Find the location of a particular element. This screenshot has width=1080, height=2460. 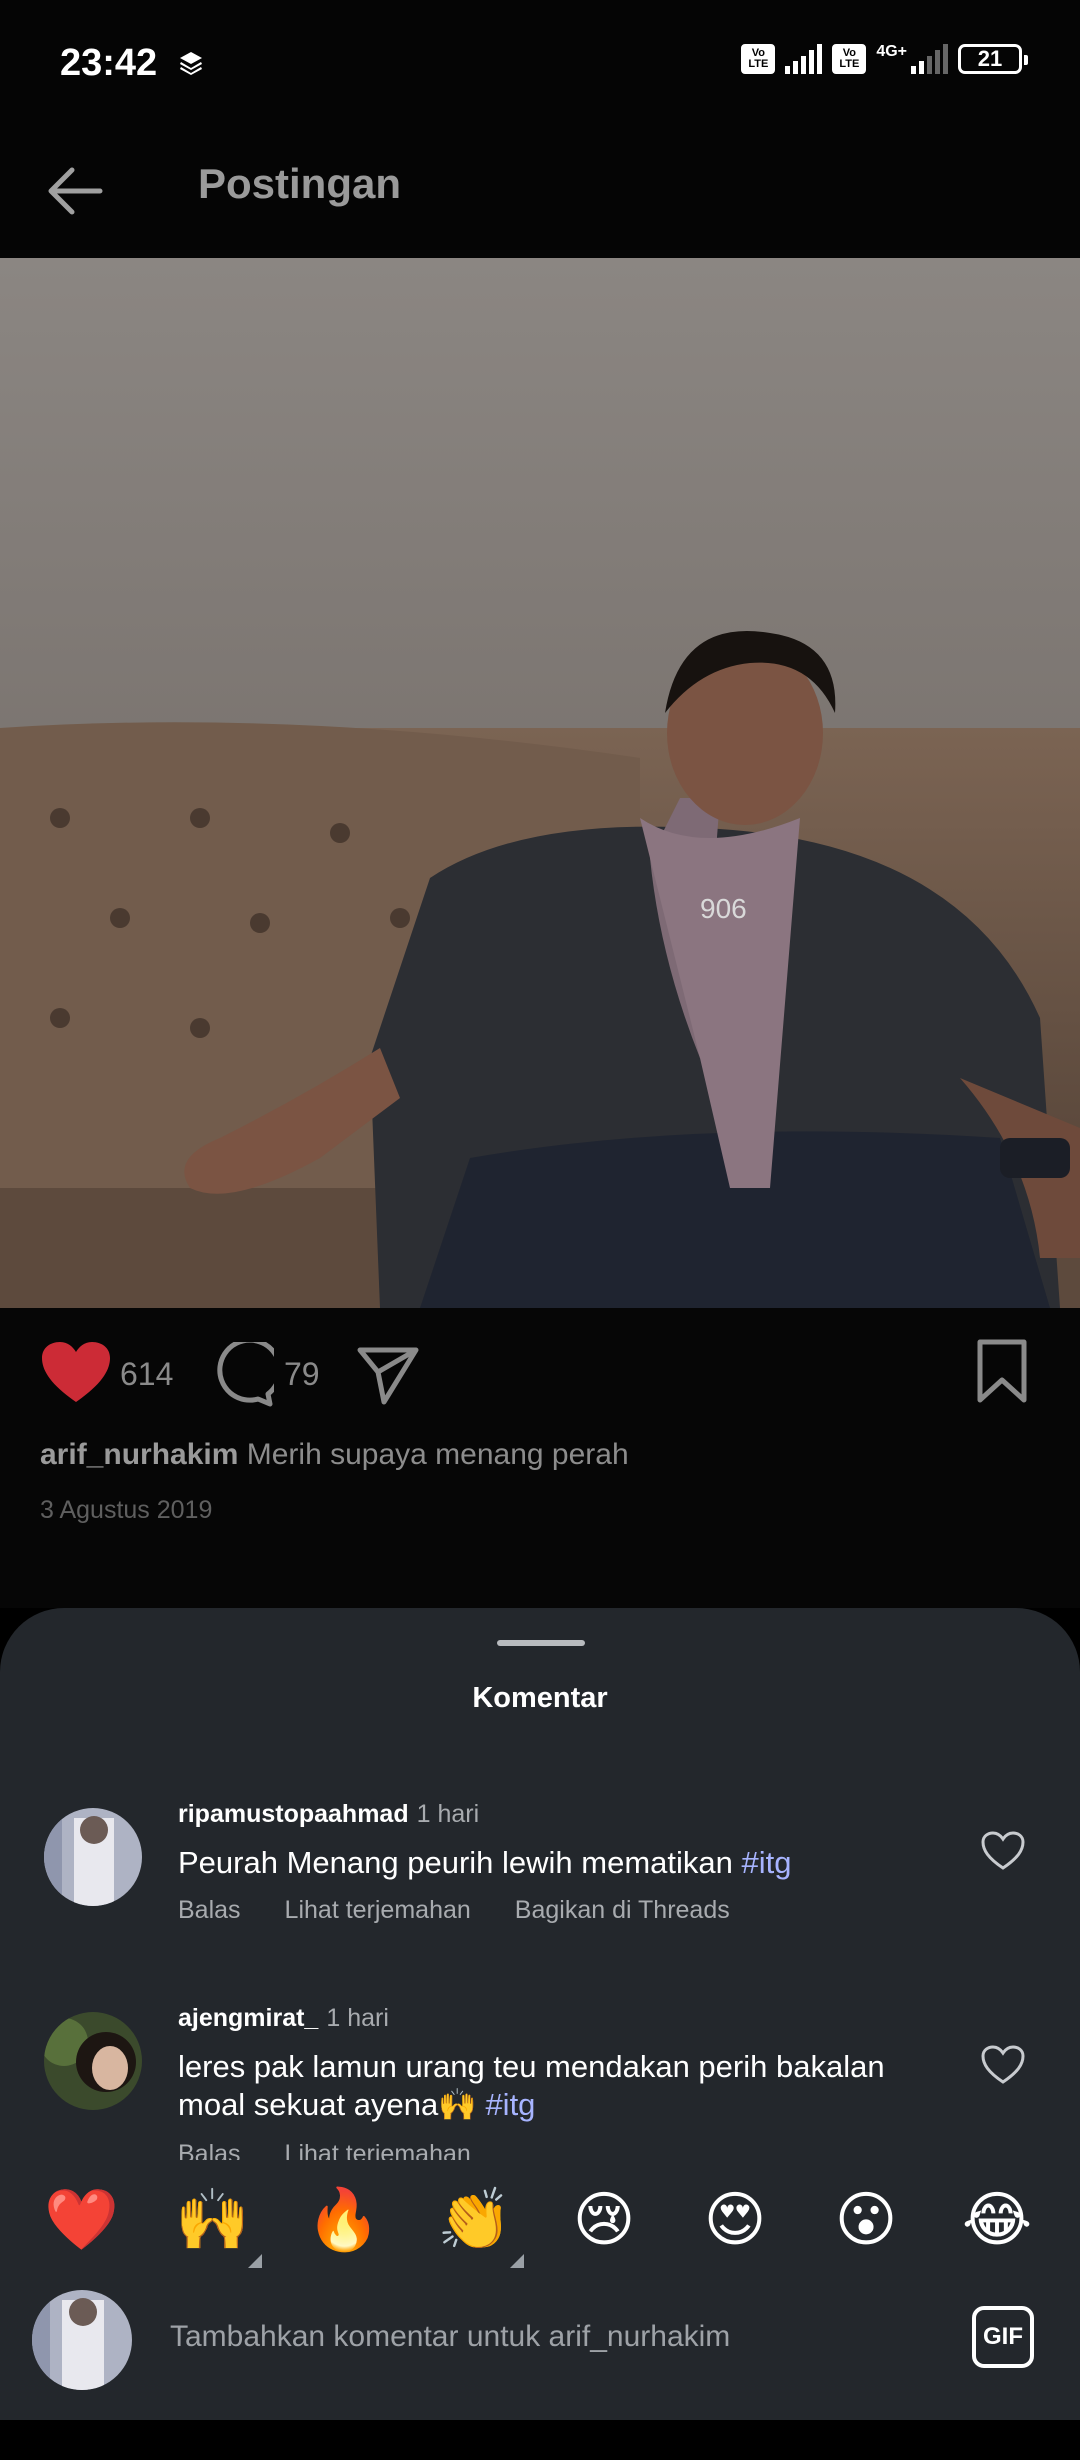

comment-bubble-icon is located at coordinates (241, 1375).